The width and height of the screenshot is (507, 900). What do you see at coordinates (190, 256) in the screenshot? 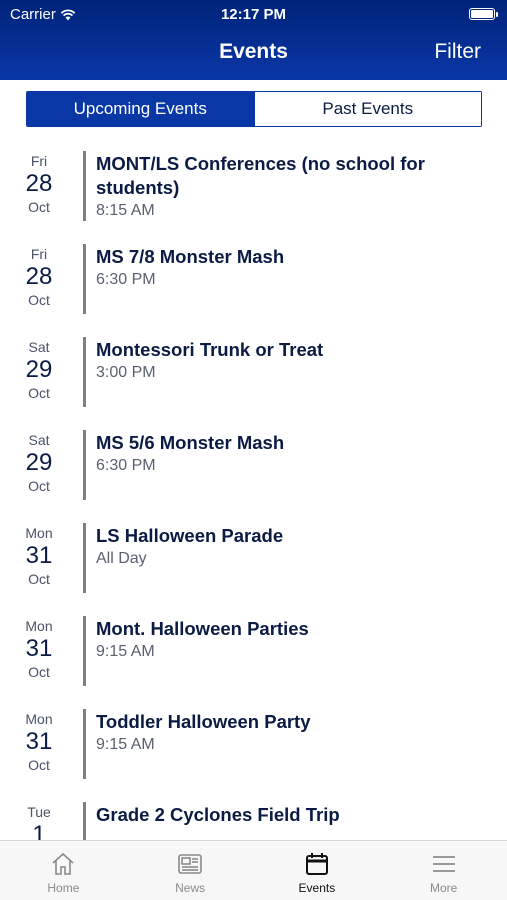
I see `event-title: MS 7/8 Monster Mash` at bounding box center [190, 256].